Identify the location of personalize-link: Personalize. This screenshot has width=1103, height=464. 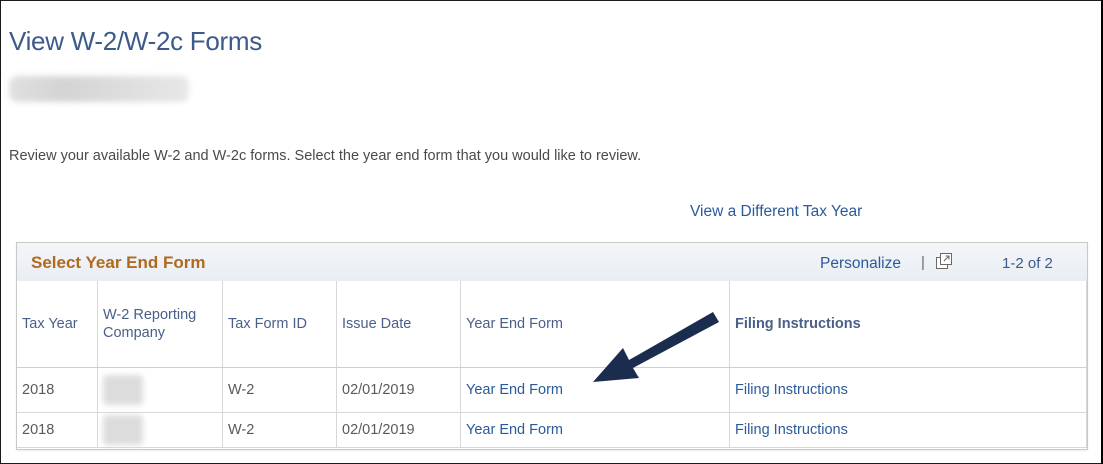
(860, 264).